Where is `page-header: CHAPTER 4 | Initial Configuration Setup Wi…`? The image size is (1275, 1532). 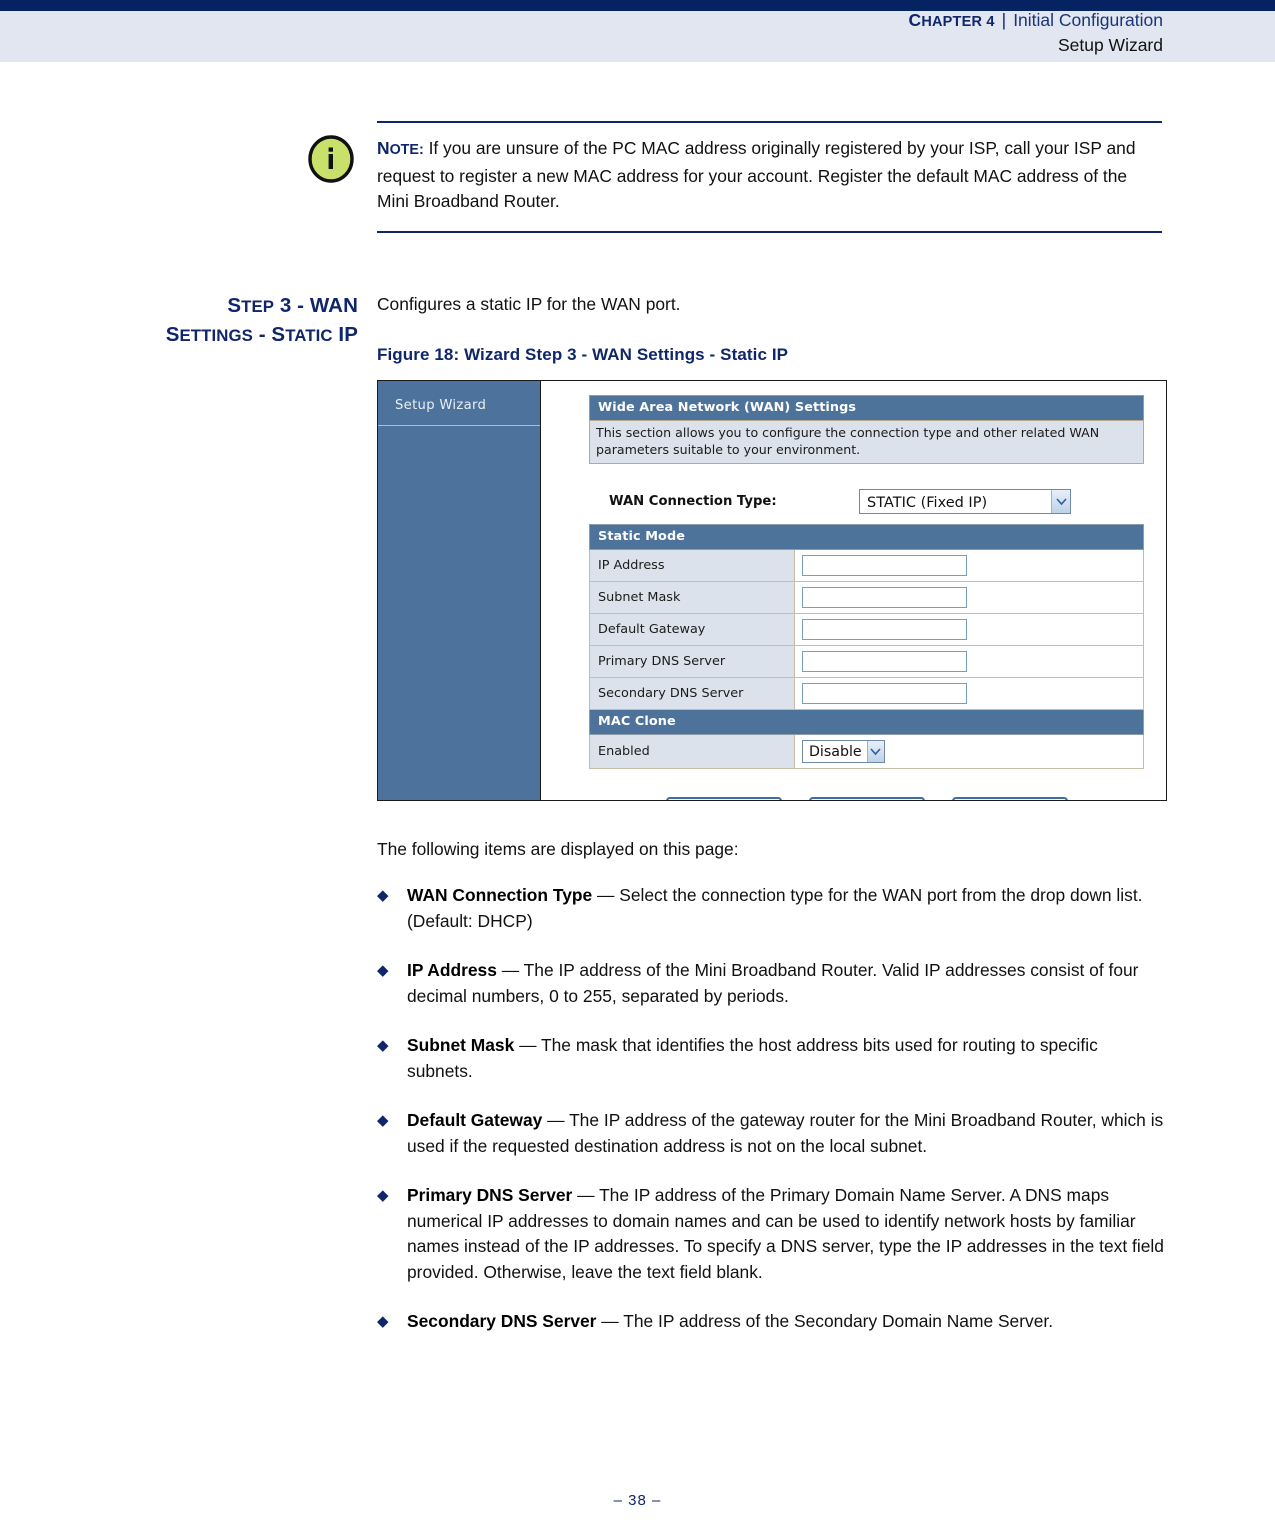 page-header: CHAPTER 4 | Initial Configuration Setup Wi… is located at coordinates (1035, 33).